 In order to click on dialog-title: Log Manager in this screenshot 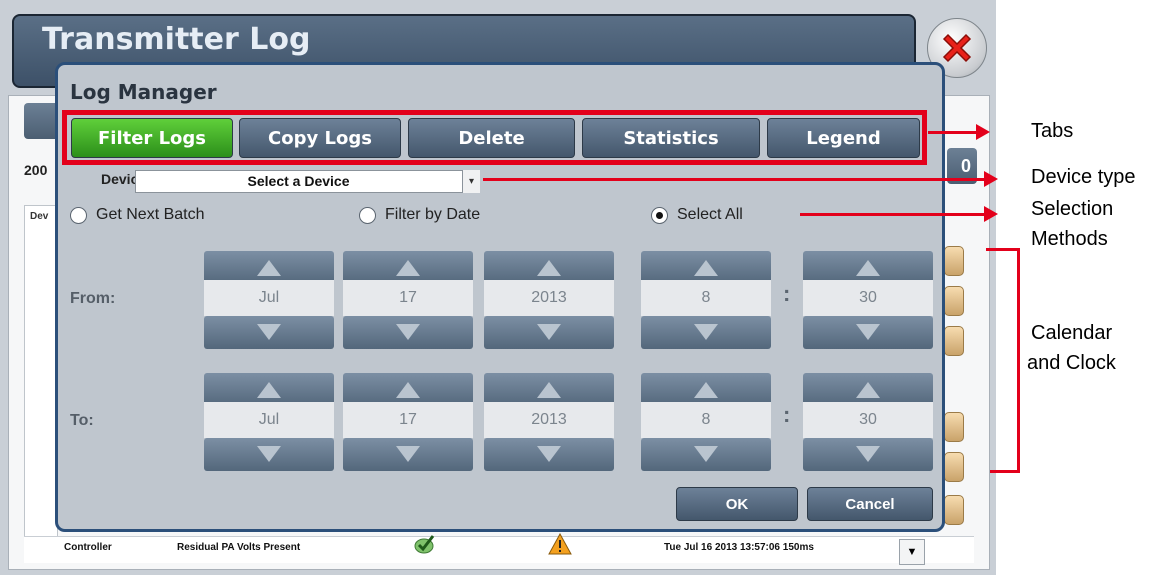, I will do `click(143, 92)`.